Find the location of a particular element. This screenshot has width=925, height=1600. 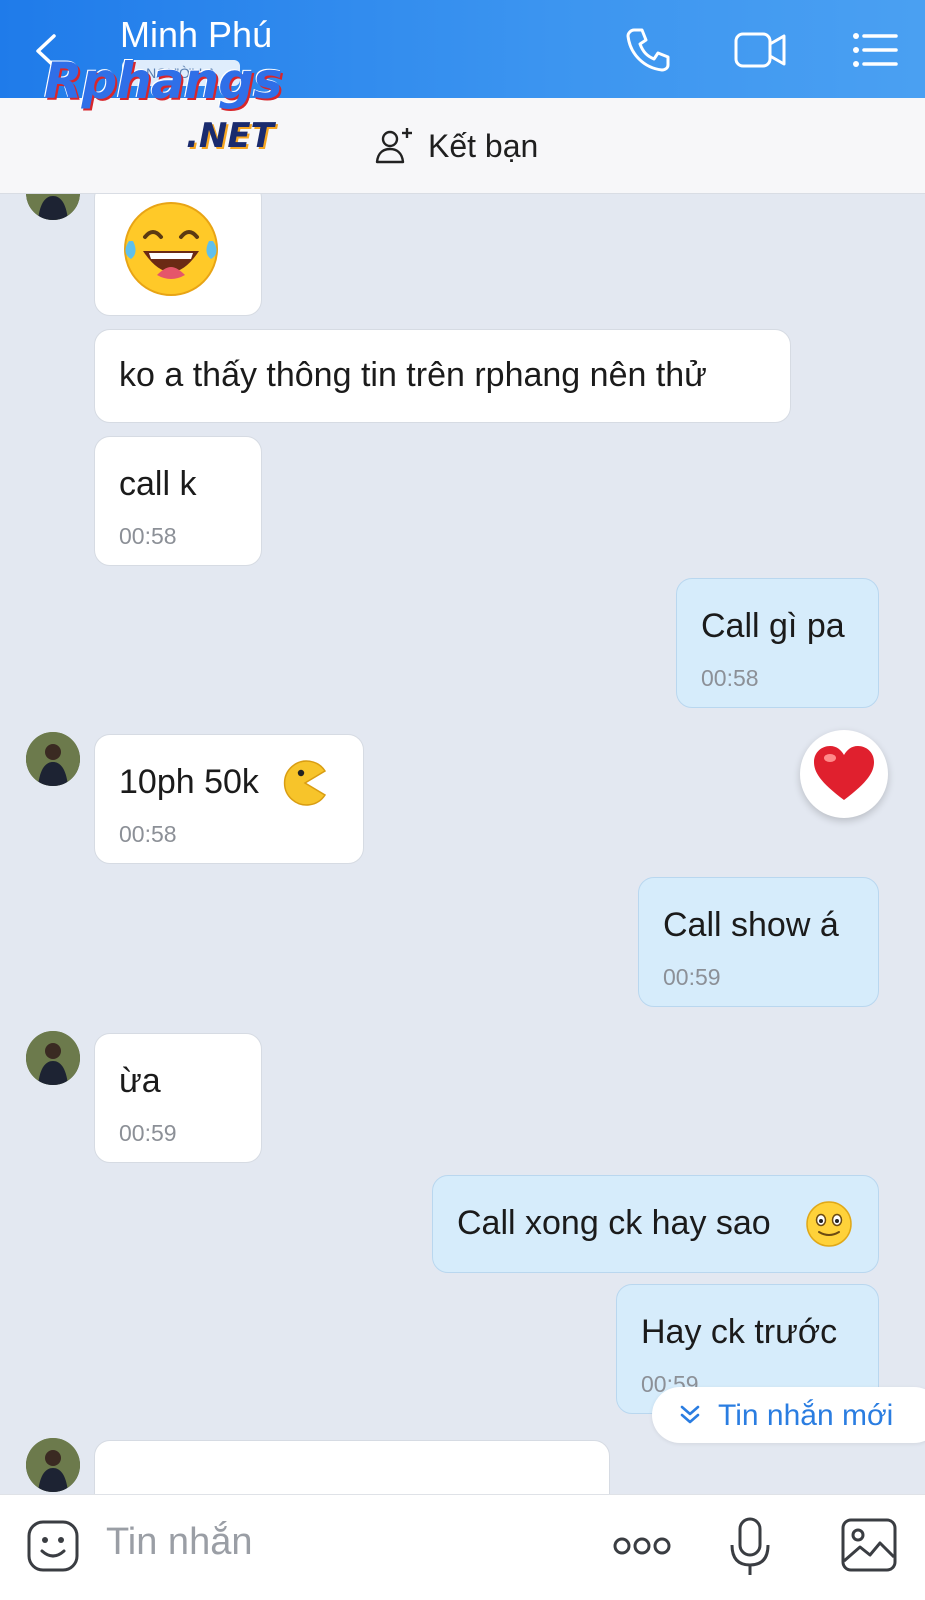

voice-call-button is located at coordinates (648, 50).